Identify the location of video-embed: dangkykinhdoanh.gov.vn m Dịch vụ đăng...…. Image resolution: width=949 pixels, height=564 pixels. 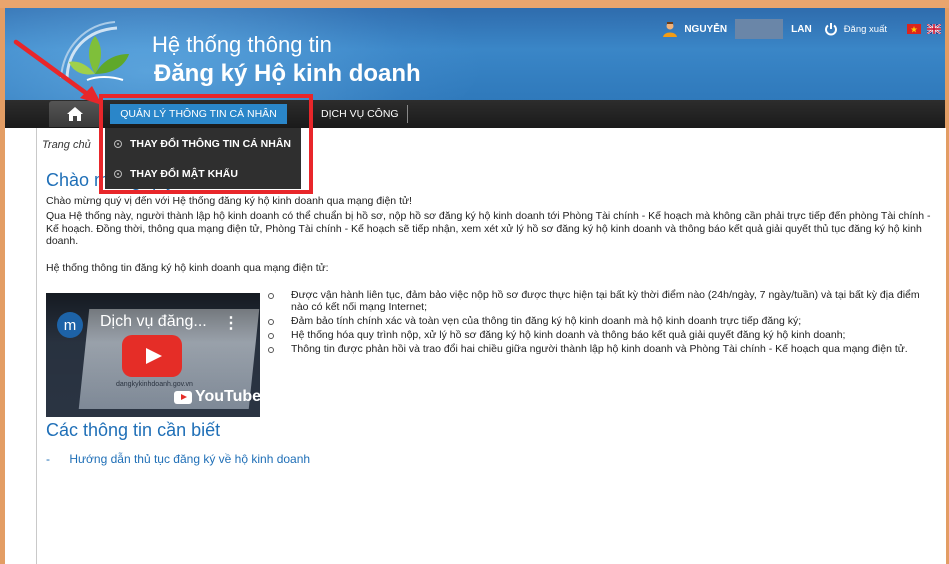
(153, 355).